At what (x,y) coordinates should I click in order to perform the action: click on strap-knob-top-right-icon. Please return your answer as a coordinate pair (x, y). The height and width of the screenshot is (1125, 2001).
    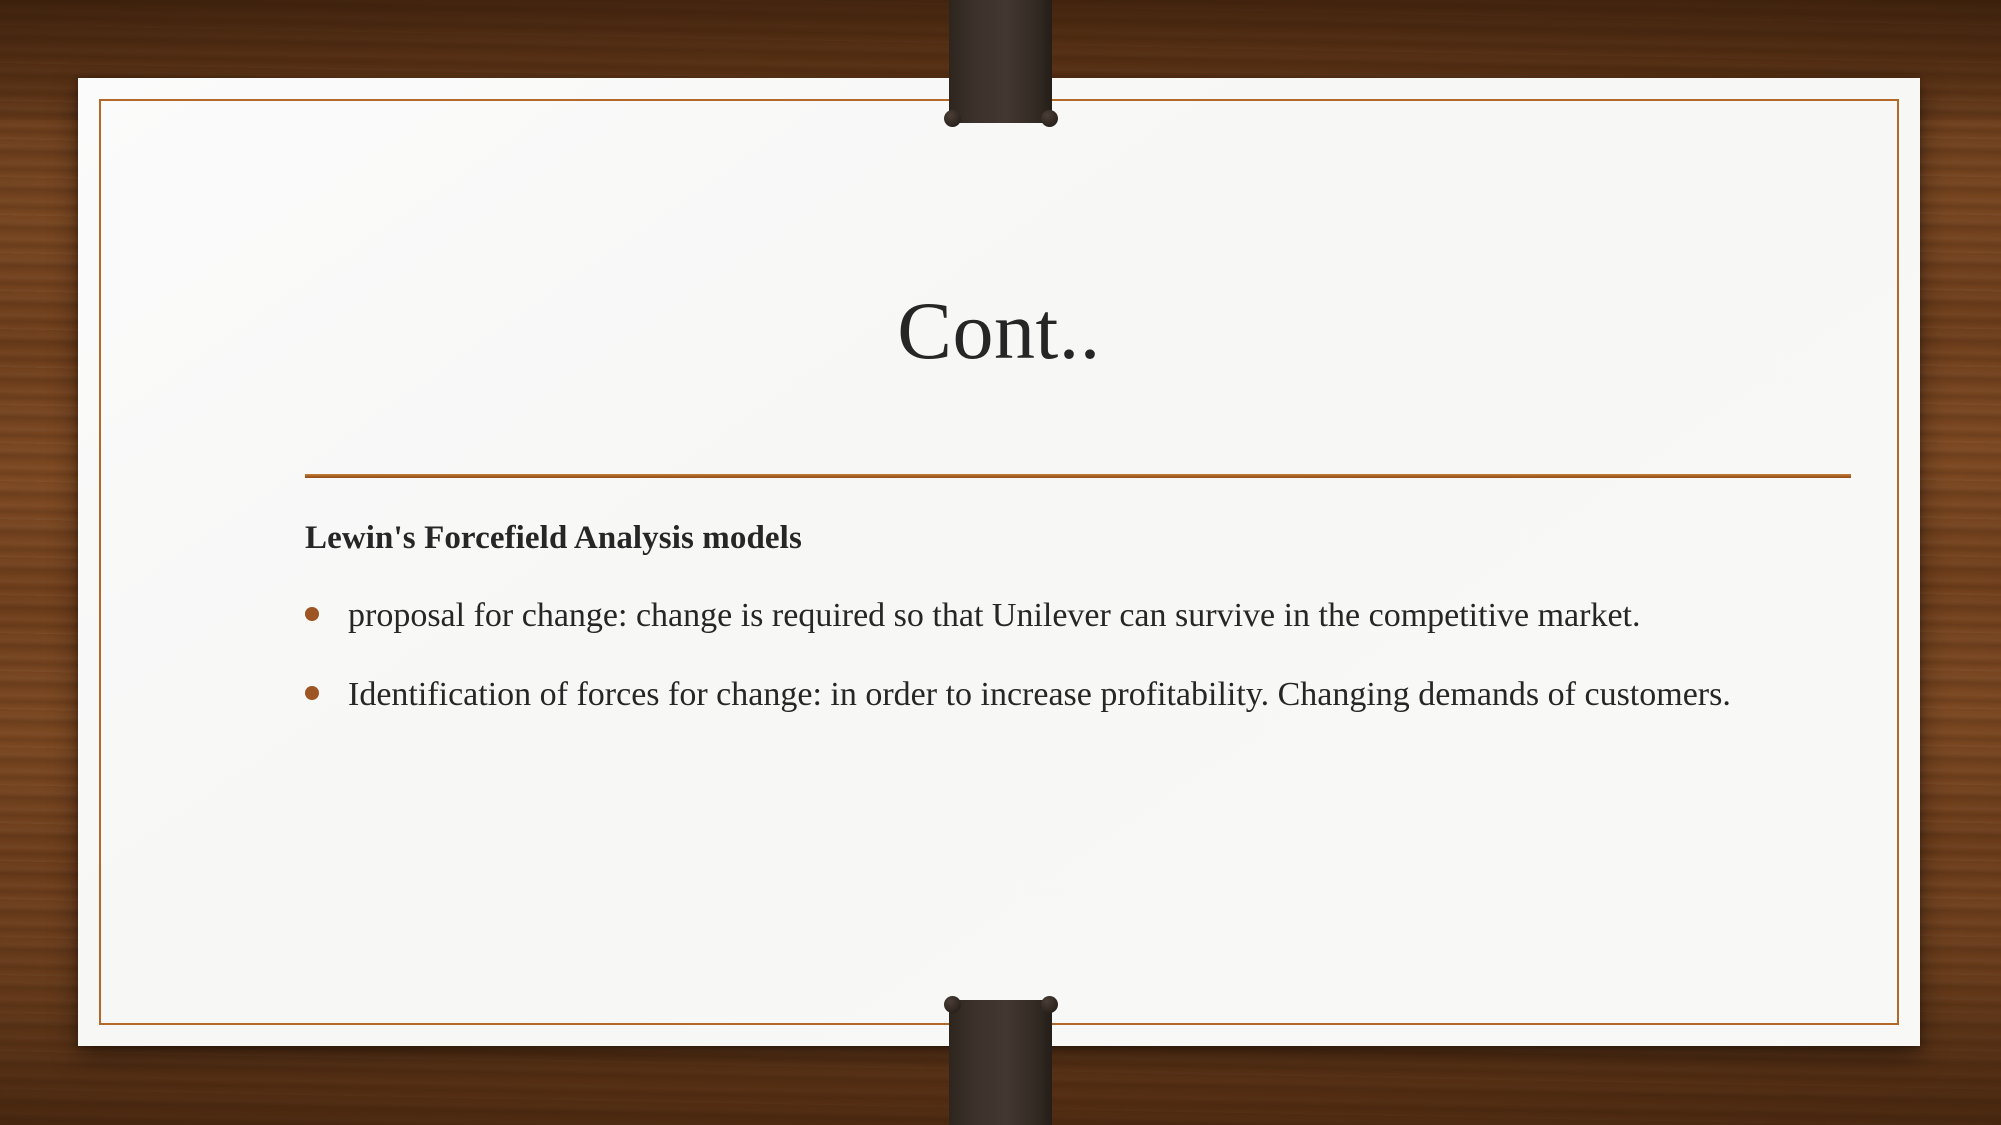
    Looking at the image, I should click on (1049, 118).